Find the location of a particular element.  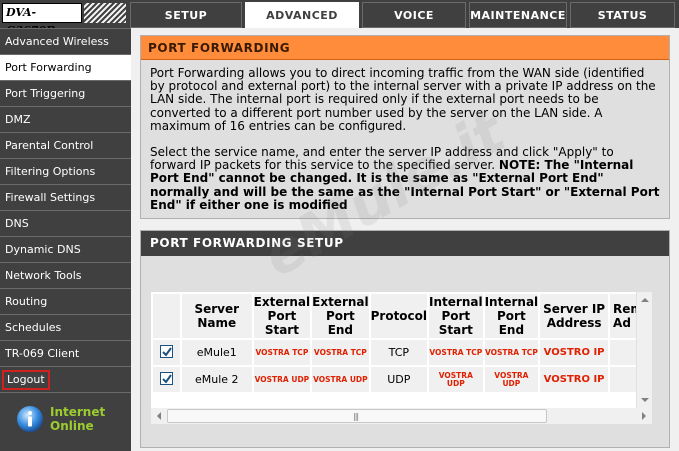

server-name-cell: eMule 2 is located at coordinates (216, 379).